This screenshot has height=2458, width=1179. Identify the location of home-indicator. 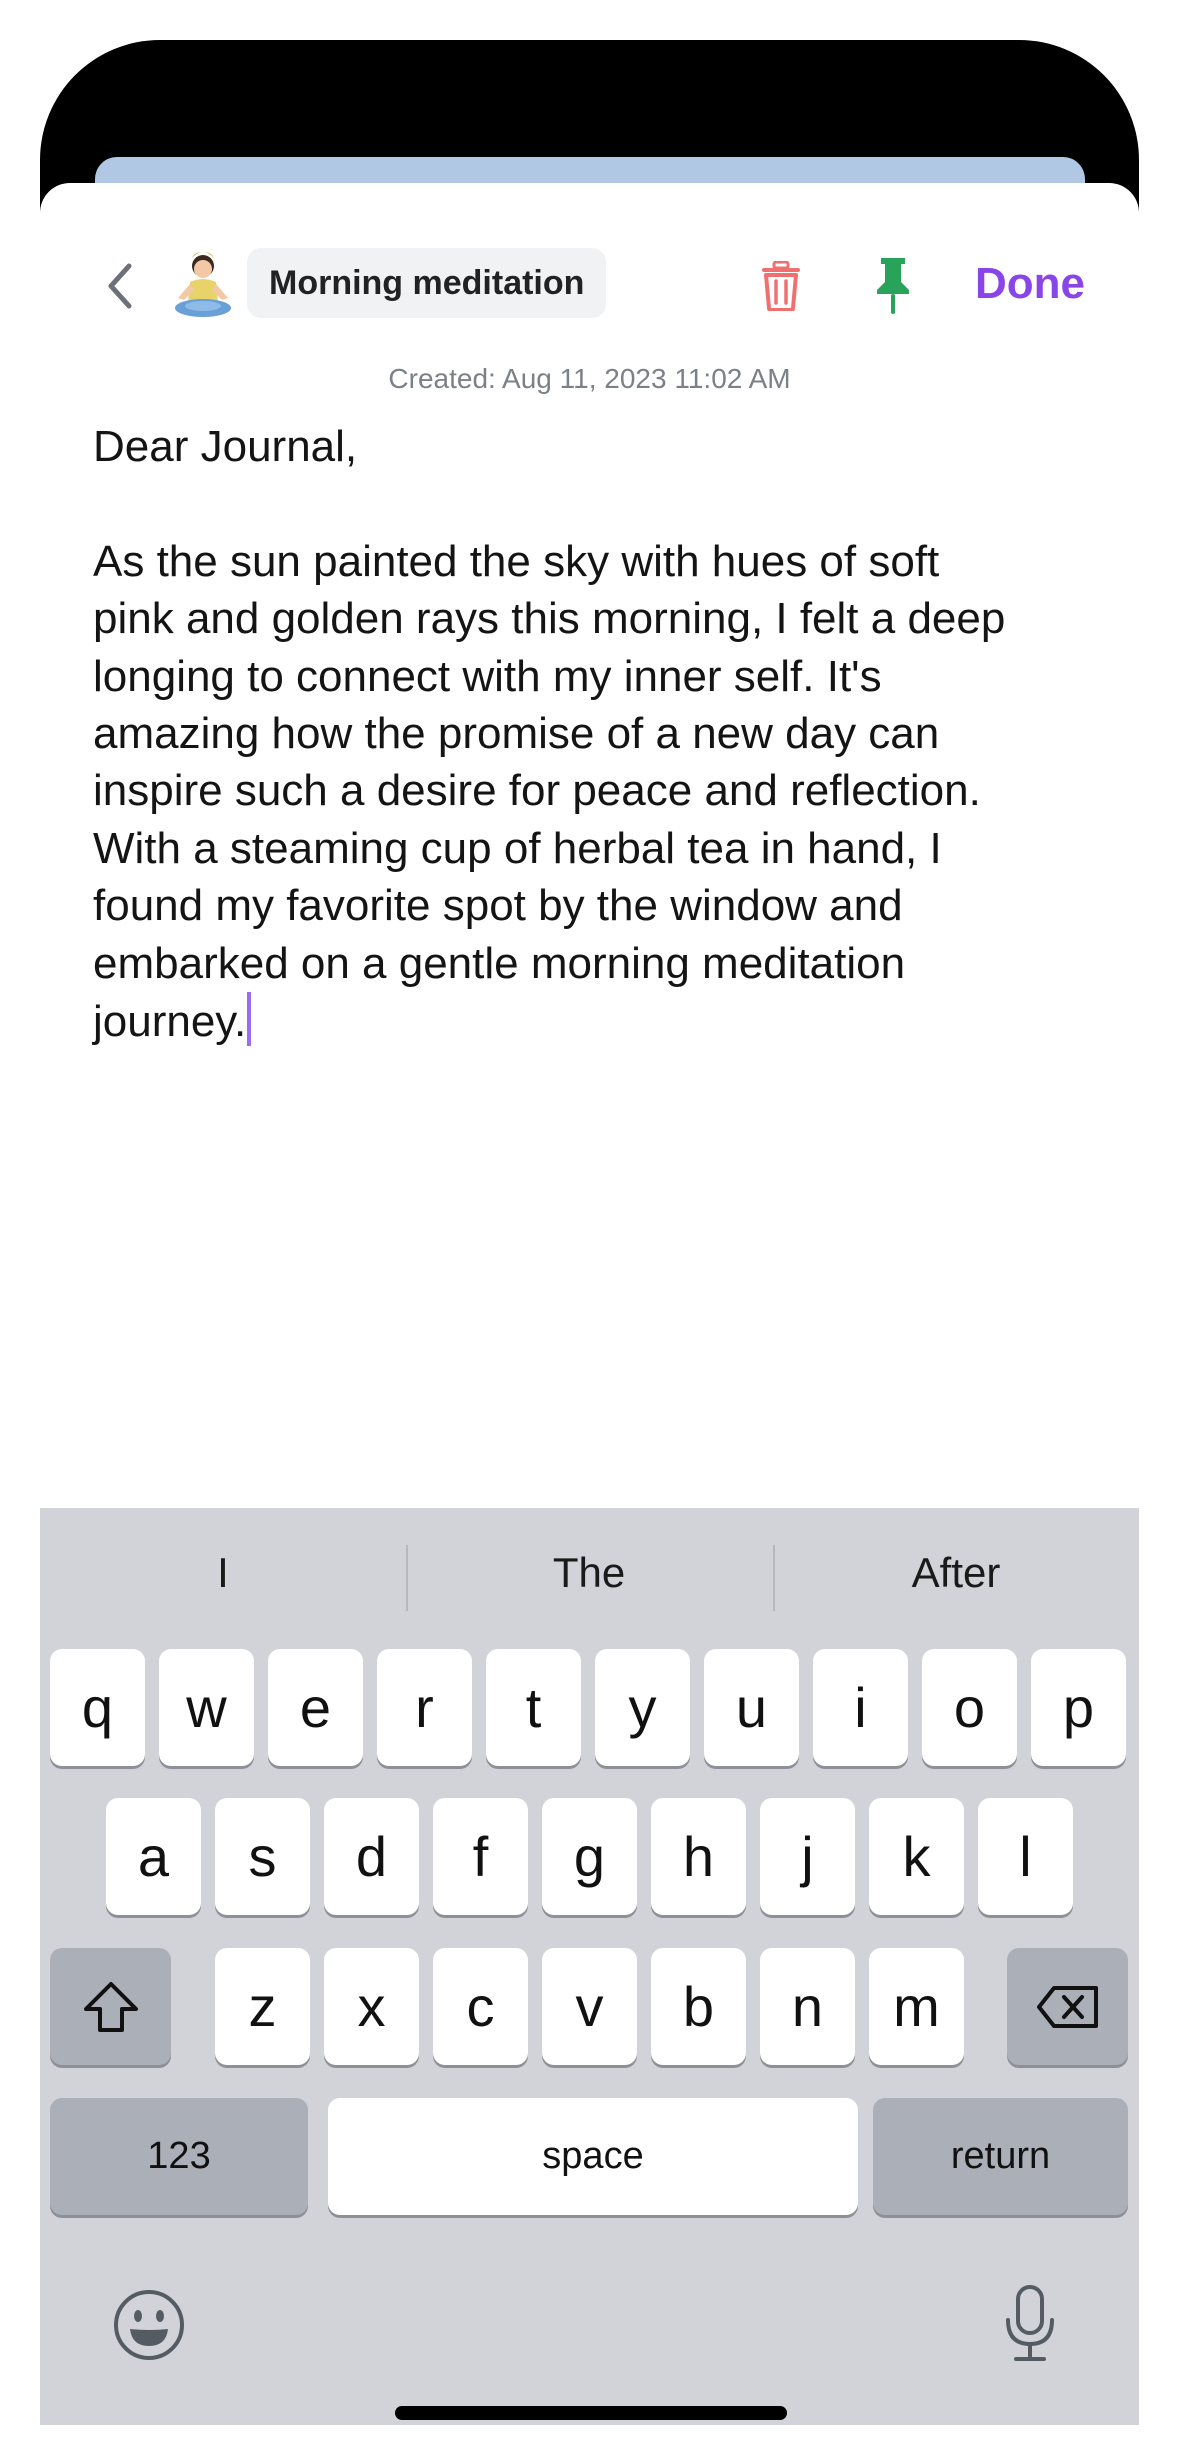
(591, 2413).